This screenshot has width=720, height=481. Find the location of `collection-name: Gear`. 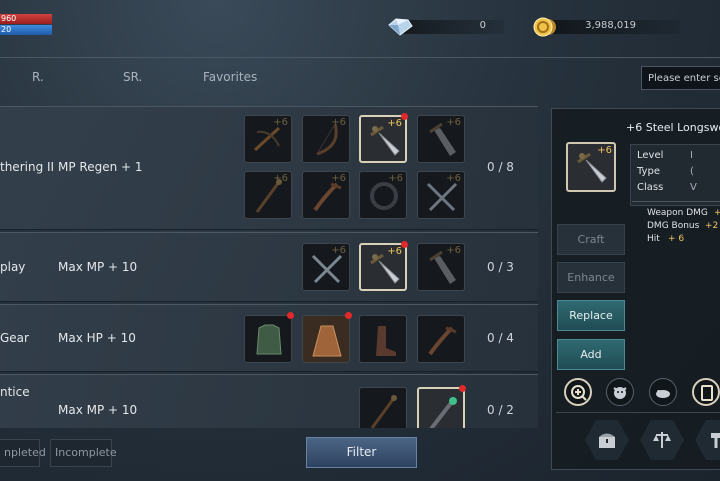

collection-name: Gear is located at coordinates (14, 338).